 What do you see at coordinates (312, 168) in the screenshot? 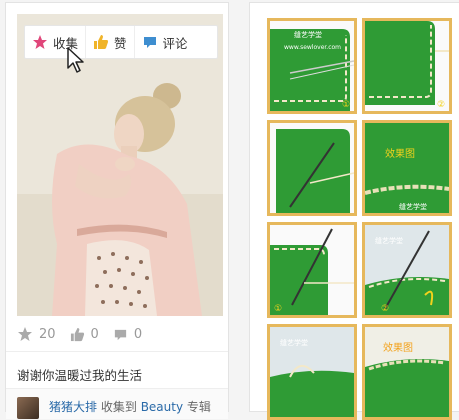
I see `tutorial-tile` at bounding box center [312, 168].